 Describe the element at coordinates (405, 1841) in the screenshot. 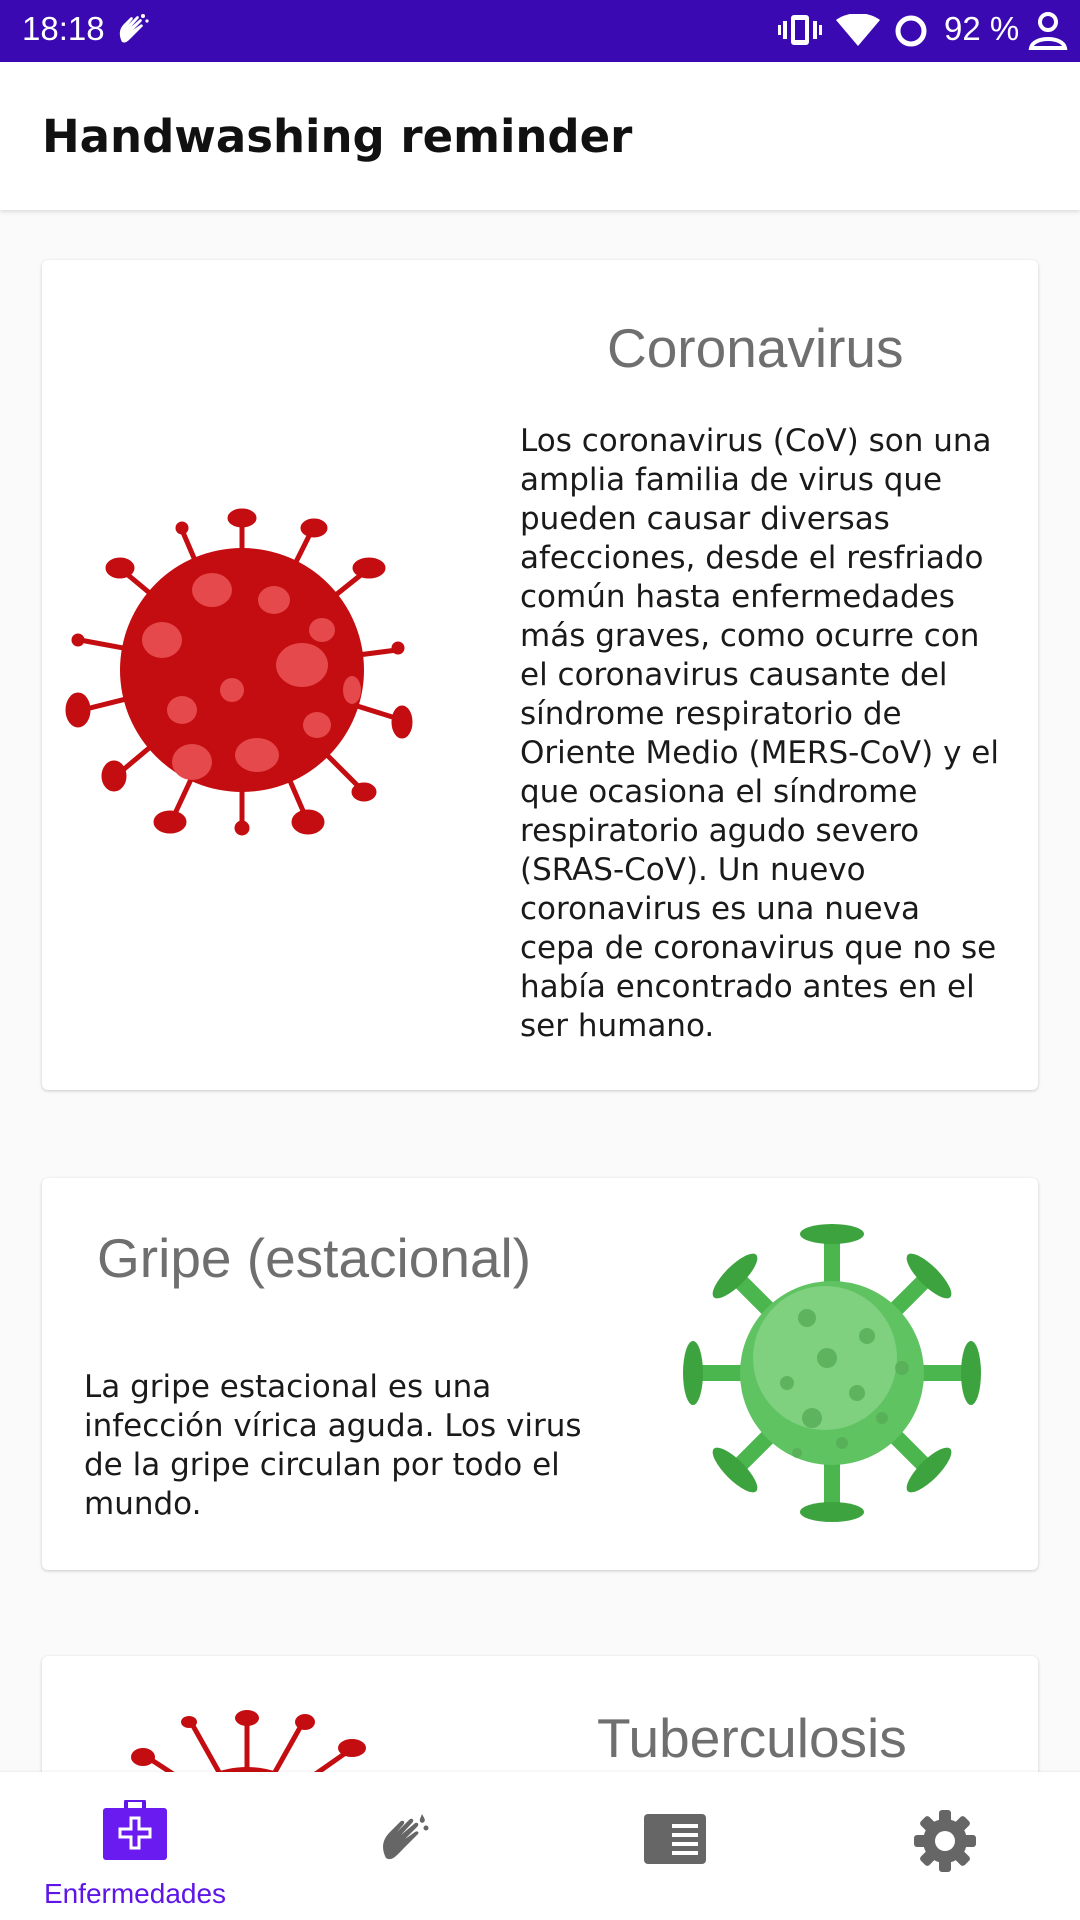

I see `handwash-icon` at that location.